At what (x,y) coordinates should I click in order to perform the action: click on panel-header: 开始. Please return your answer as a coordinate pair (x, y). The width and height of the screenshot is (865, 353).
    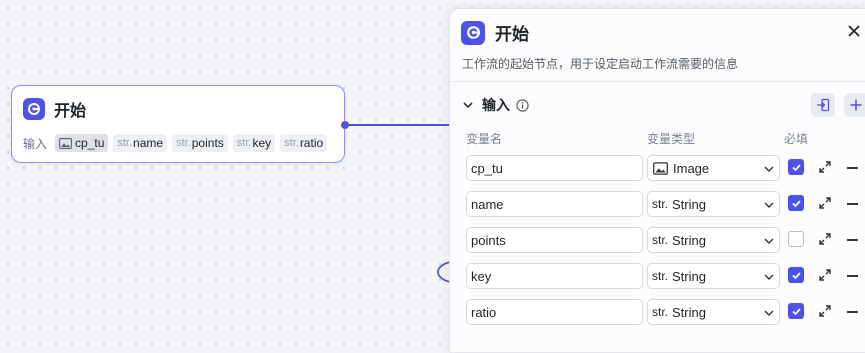
    Looking at the image, I should click on (495, 32).